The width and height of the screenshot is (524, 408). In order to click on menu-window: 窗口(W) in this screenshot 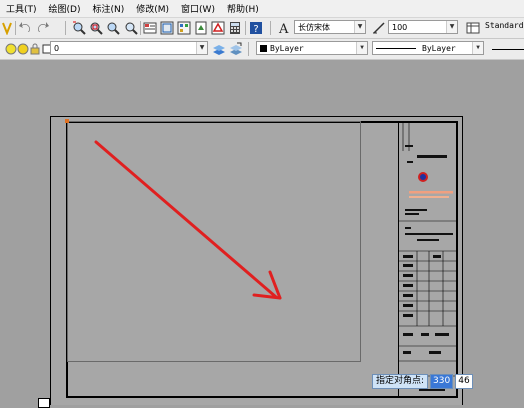, I will do `click(198, 8)`.